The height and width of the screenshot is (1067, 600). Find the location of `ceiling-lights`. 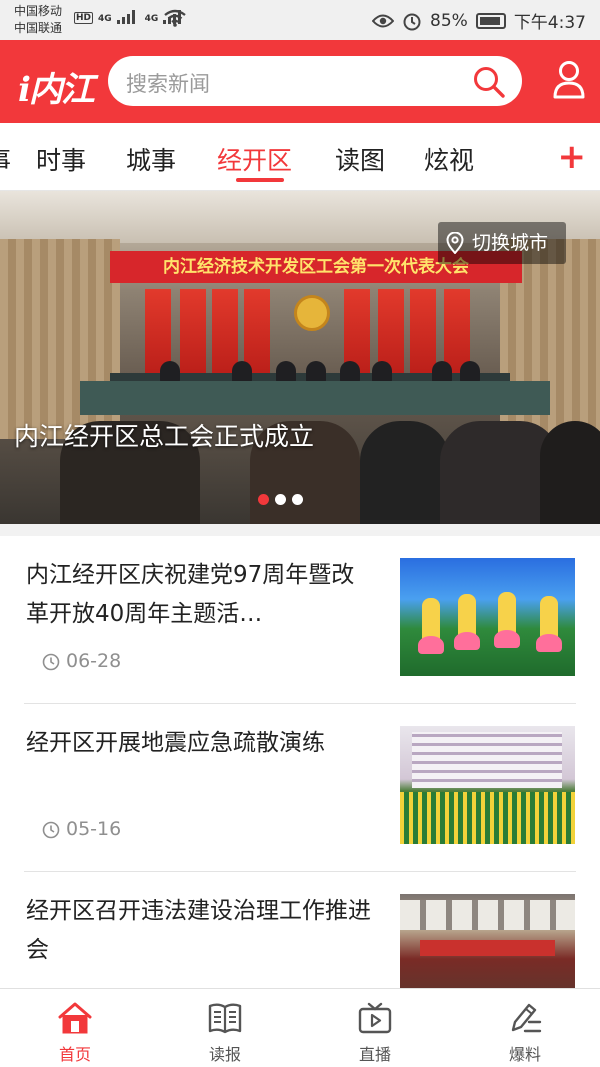

ceiling-lights is located at coordinates (487, 915).